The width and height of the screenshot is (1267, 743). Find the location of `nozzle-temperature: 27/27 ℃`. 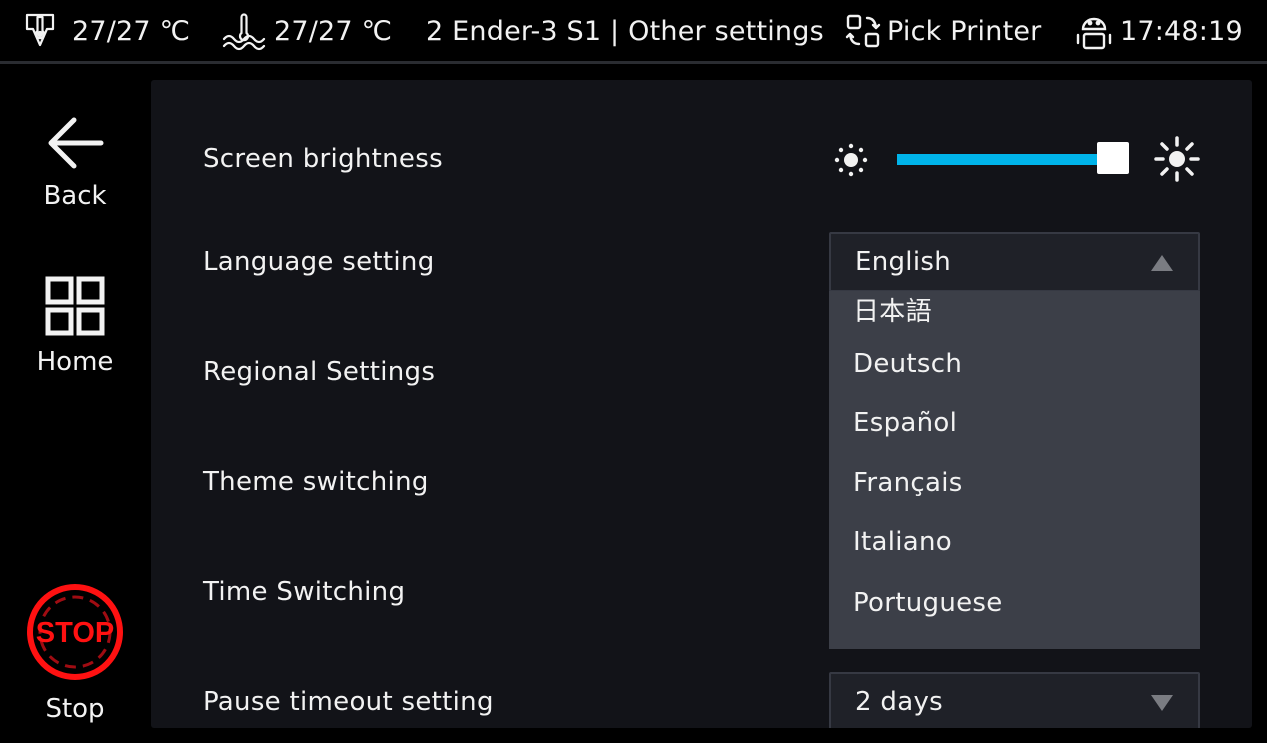

nozzle-temperature: 27/27 ℃ is located at coordinates (106, 31).